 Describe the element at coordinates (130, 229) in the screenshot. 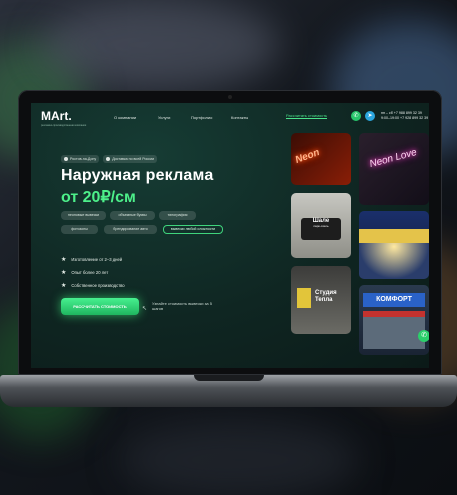

I see `chip-auto: брендирование авто` at that location.